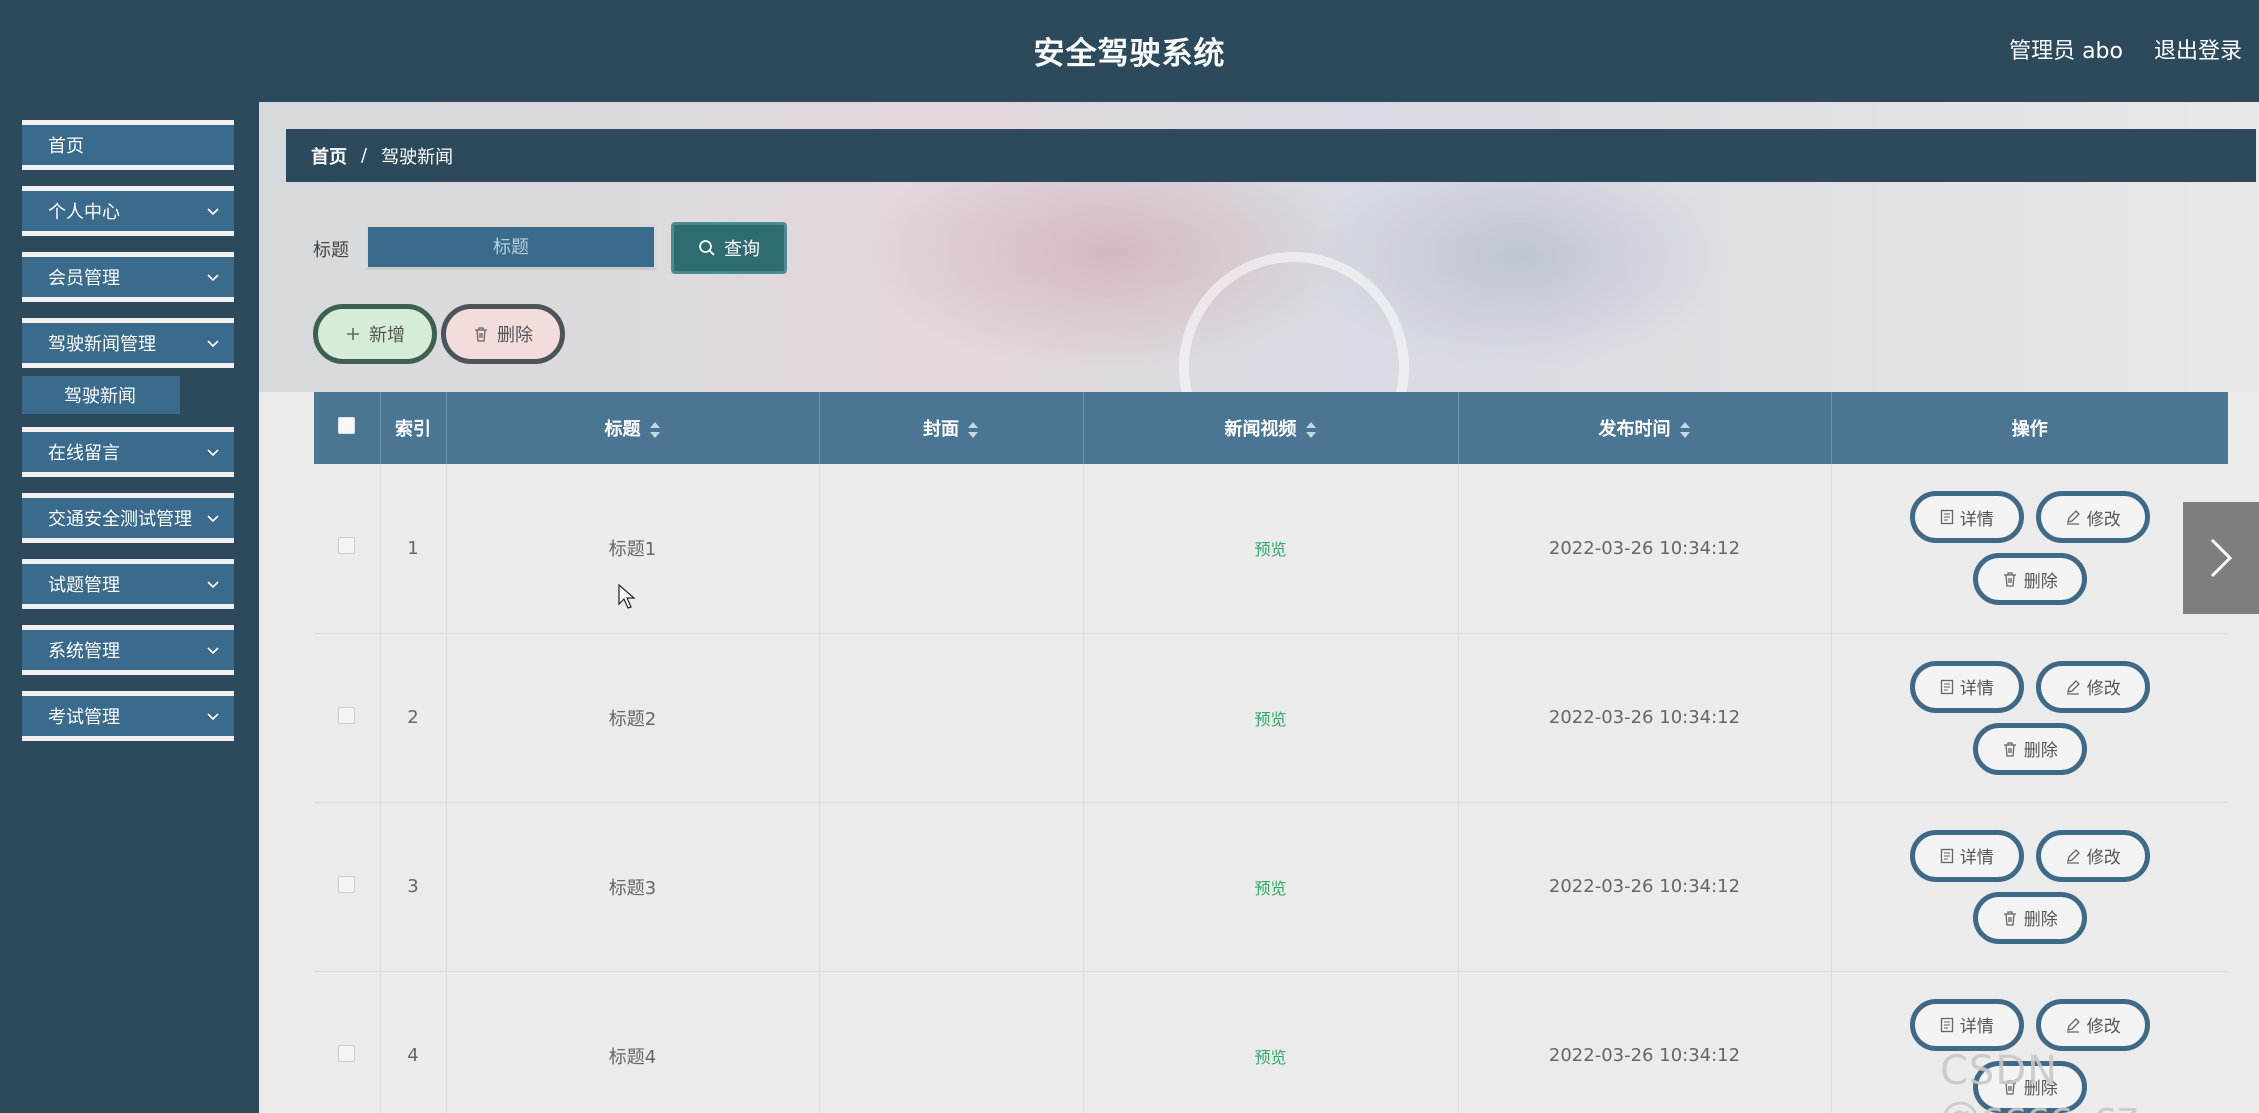 Image resolution: width=2259 pixels, height=1113 pixels. Describe the element at coordinates (1645, 428) in the screenshot. I see `column-header-publish-time: 发布时间` at that location.